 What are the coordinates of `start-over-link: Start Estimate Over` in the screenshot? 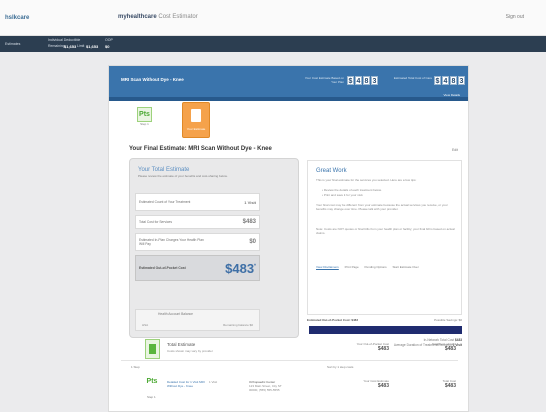 It's located at (406, 267).